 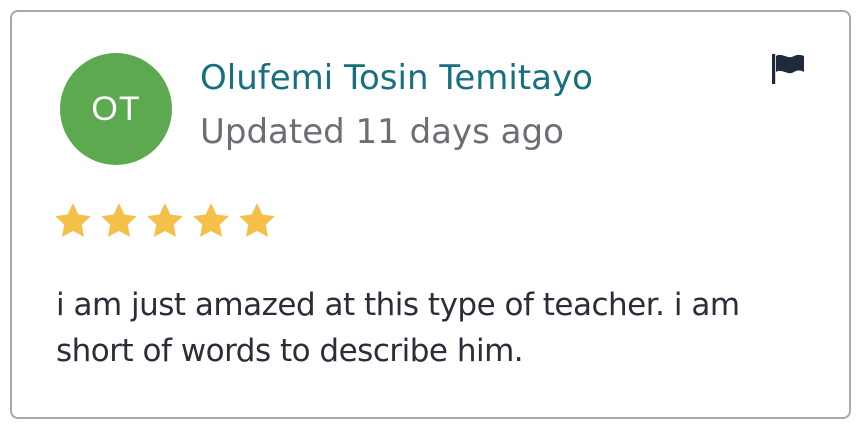 I want to click on avatar-initials: OT, so click(x=116, y=108).